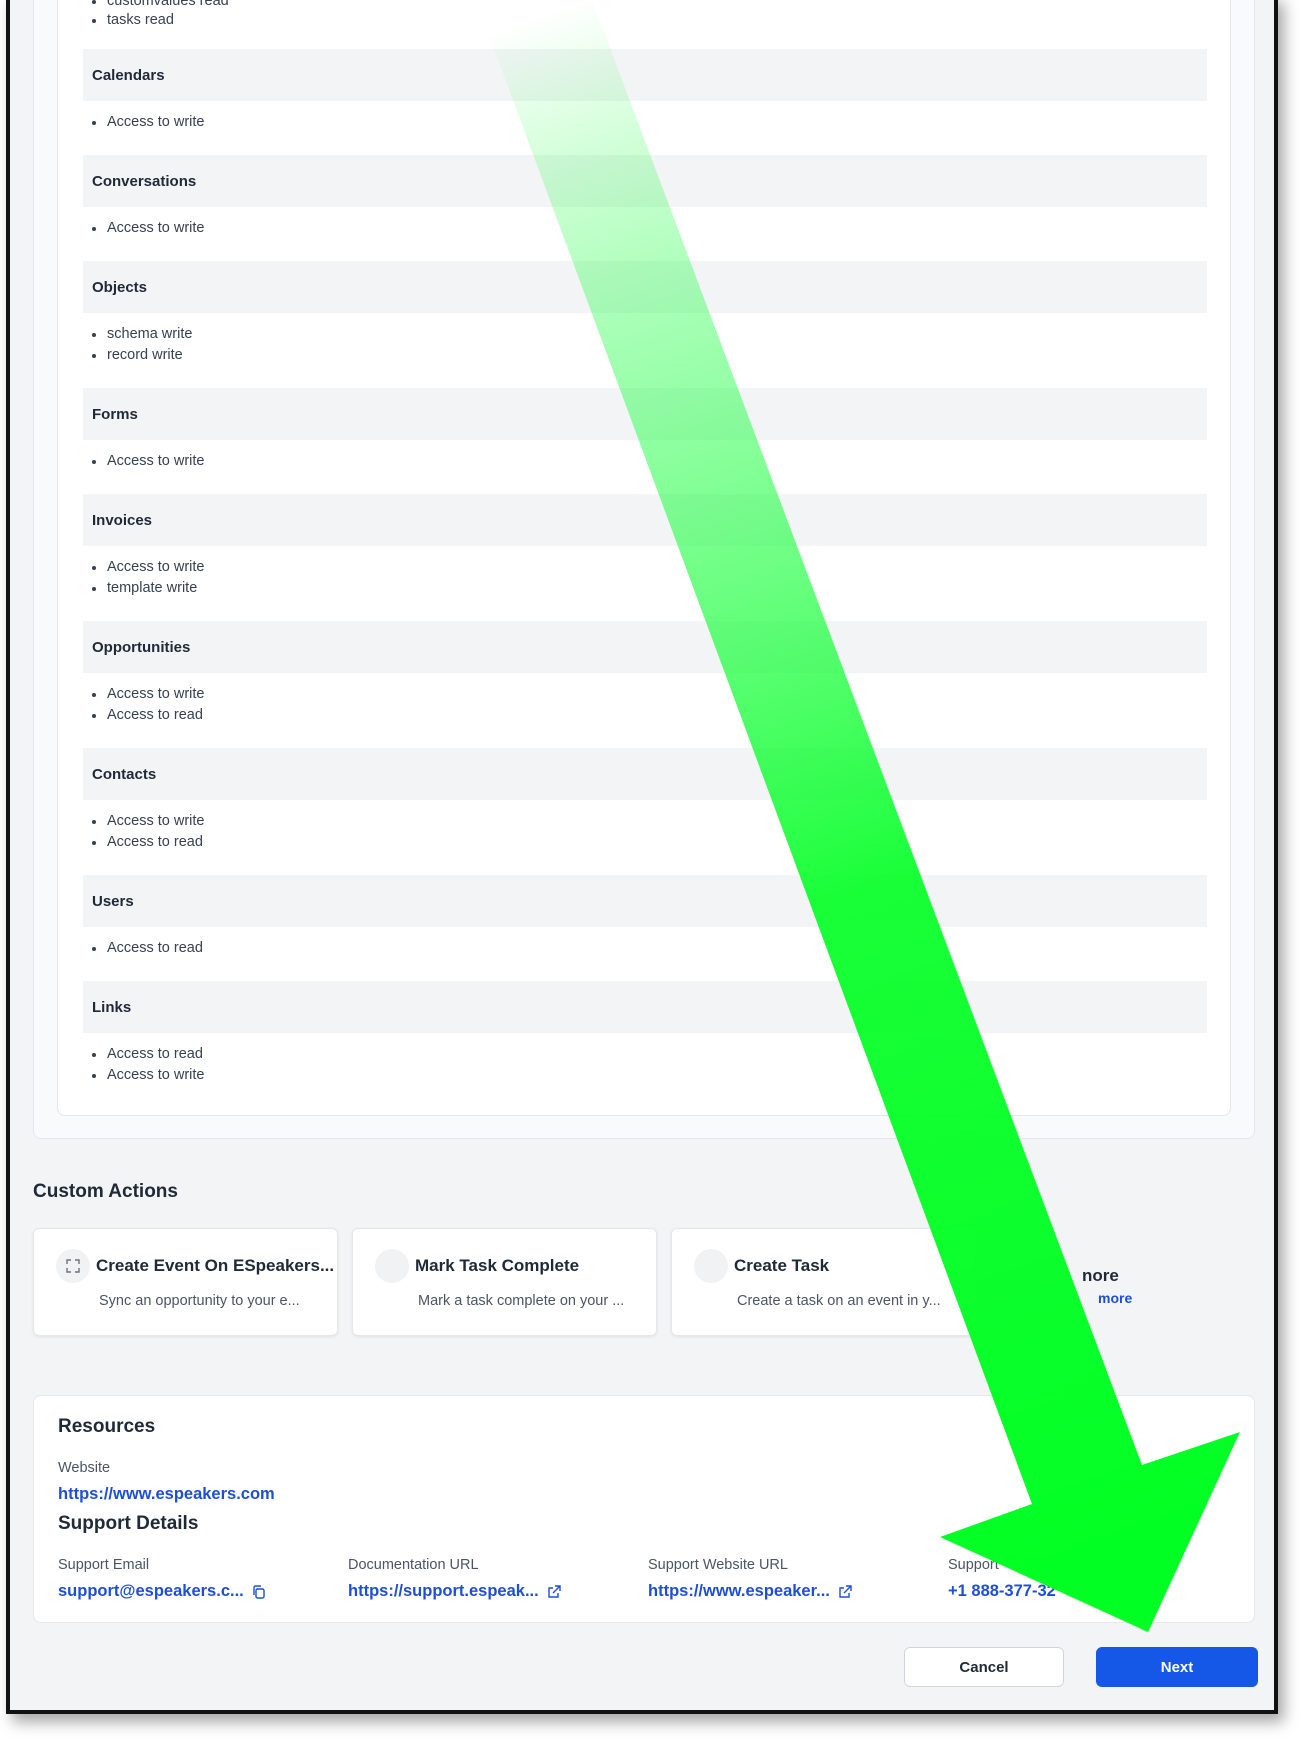 Image resolution: width=1314 pixels, height=1752 pixels. What do you see at coordinates (1115, 1298) in the screenshot?
I see `more-actions-link: more` at bounding box center [1115, 1298].